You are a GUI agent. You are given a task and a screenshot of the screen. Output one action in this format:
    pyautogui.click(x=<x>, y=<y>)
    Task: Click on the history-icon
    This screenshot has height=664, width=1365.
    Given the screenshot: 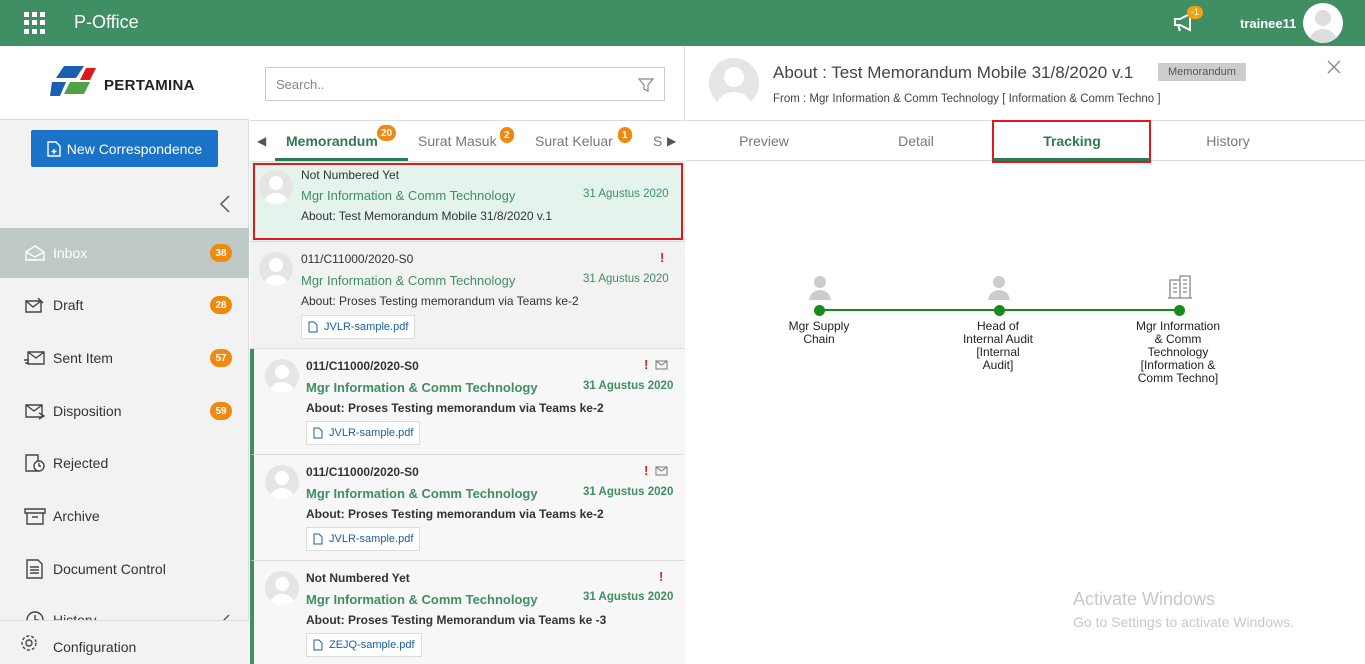 What is the action you would take?
    pyautogui.click(x=35, y=615)
    